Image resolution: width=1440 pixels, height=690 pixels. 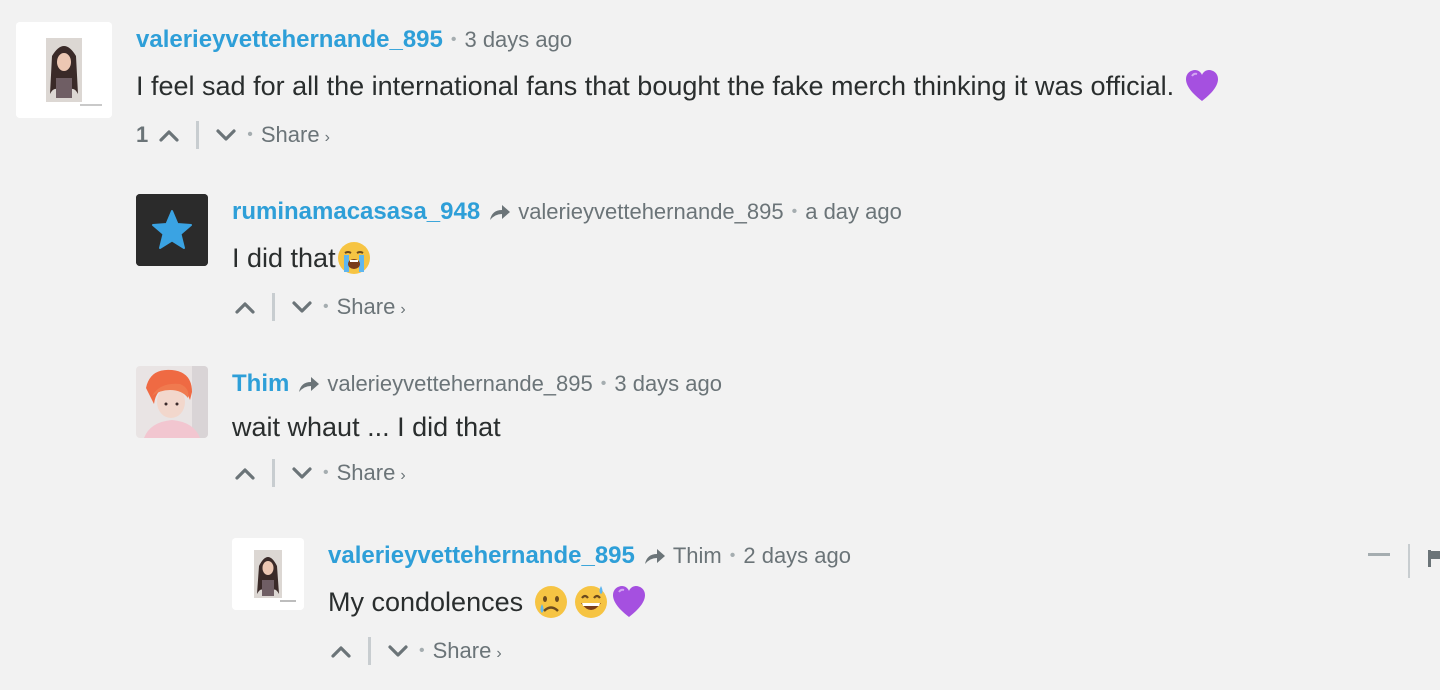 I want to click on star-icon, so click(x=172, y=230).